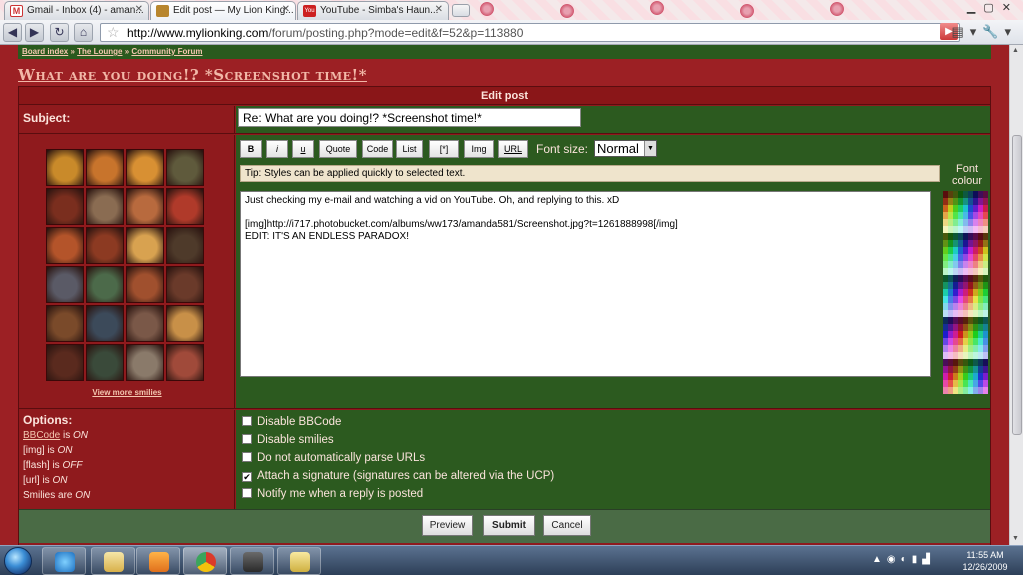  What do you see at coordinates (192, 75) in the screenshot?
I see `topic-title: What are you doing!? *Screenshot time!*` at bounding box center [192, 75].